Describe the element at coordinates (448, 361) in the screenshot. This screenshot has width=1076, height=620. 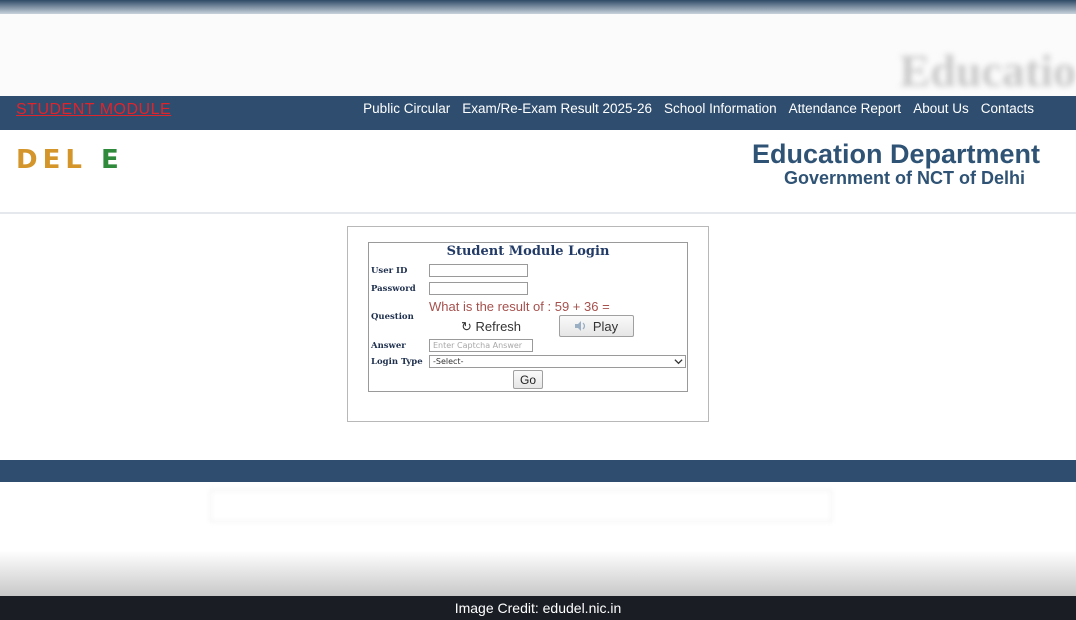
I see `login-type-selected: -Select-` at that location.